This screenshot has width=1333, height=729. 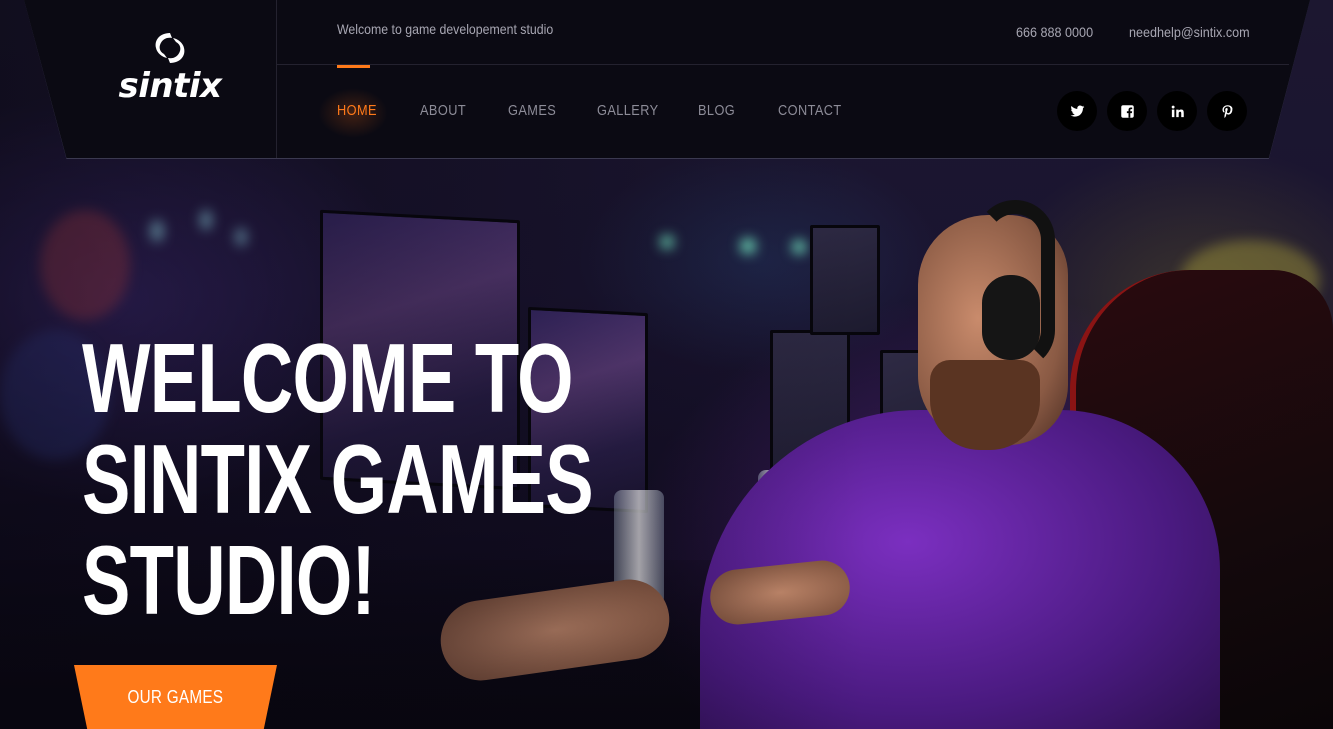 I want to click on pinterest-button, so click(x=1227, y=111).